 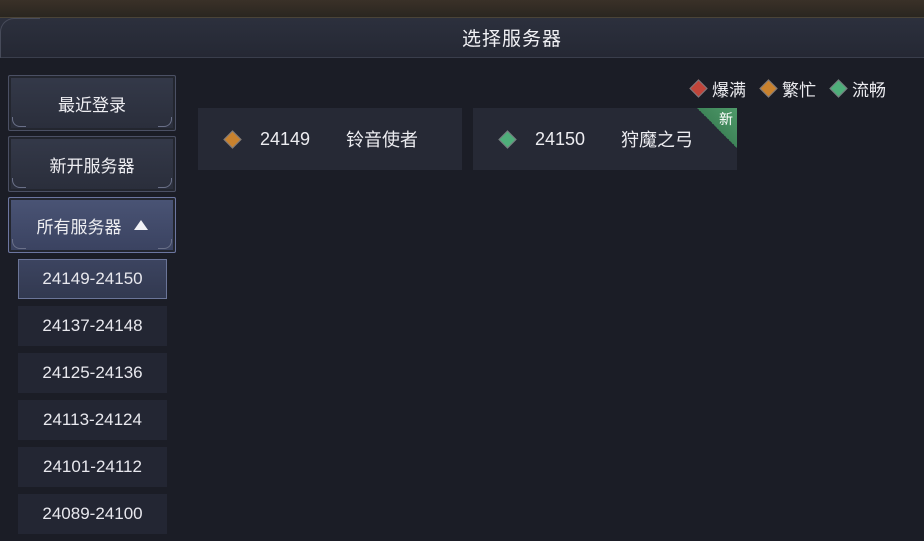 What do you see at coordinates (330, 139) in the screenshot?
I see `server-card: 24149 铃音使者` at bounding box center [330, 139].